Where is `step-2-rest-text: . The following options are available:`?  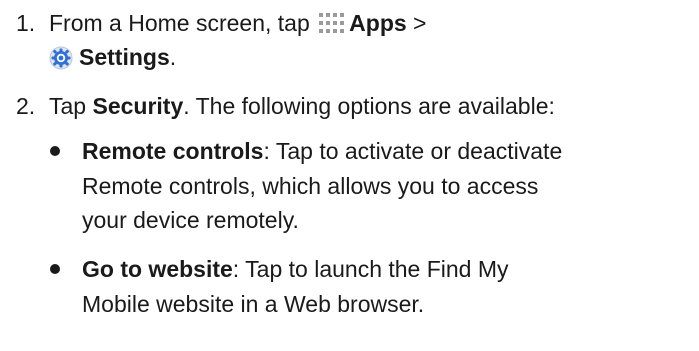 step-2-rest-text: . The following options are available: is located at coordinates (369, 106).